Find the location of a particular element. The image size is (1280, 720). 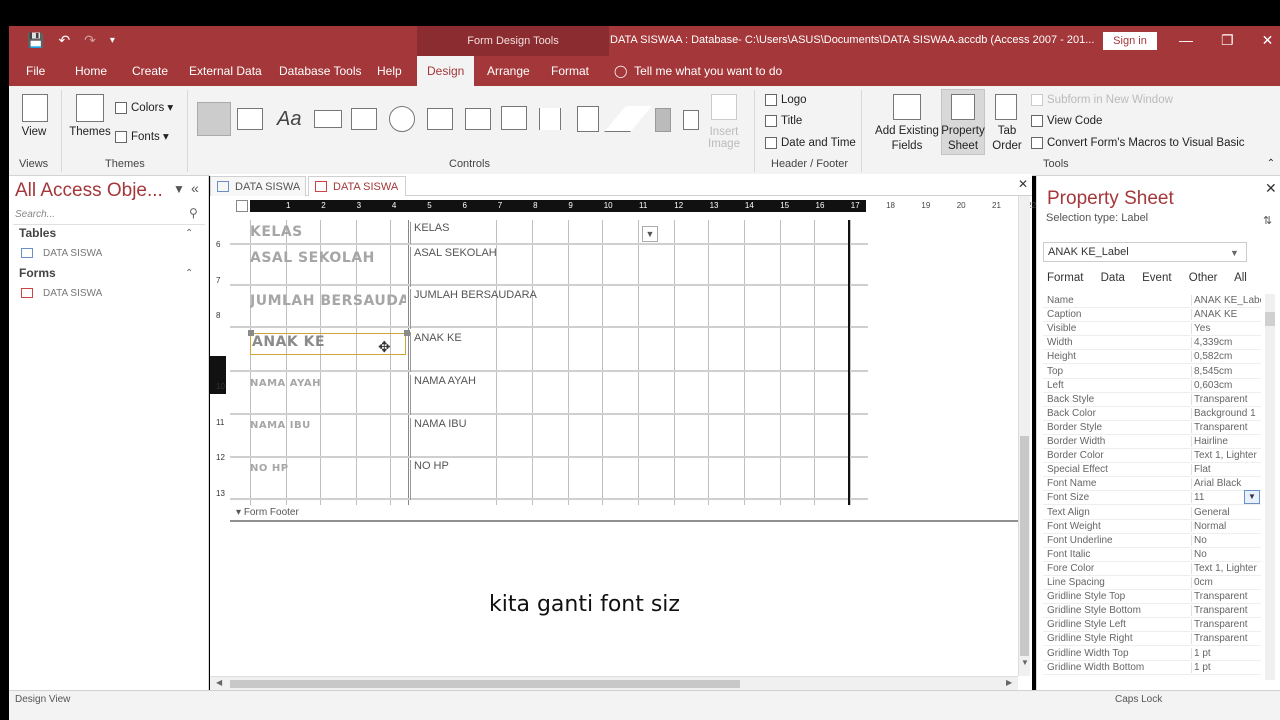

property-value: Background 1 is located at coordinates (1226, 413).